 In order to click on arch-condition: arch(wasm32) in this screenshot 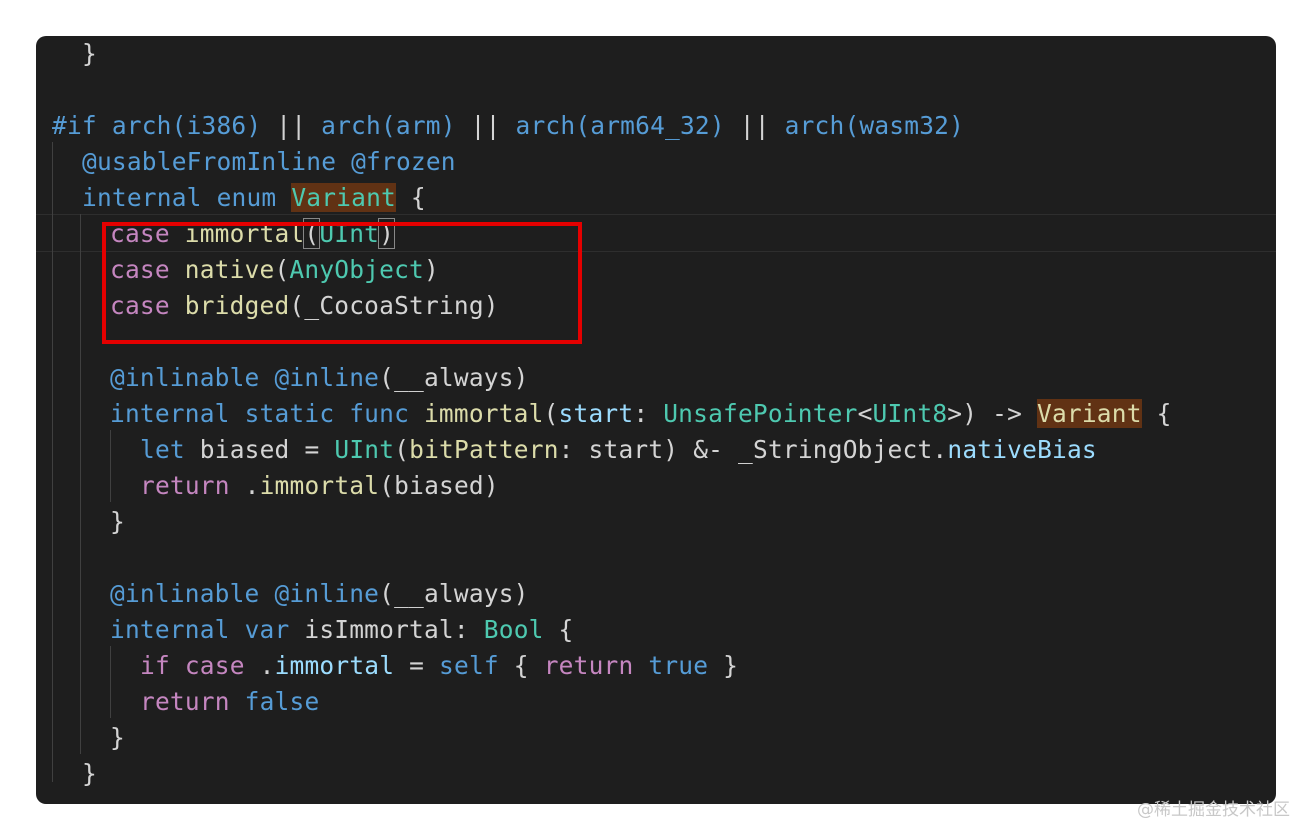, I will do `click(874, 125)`.